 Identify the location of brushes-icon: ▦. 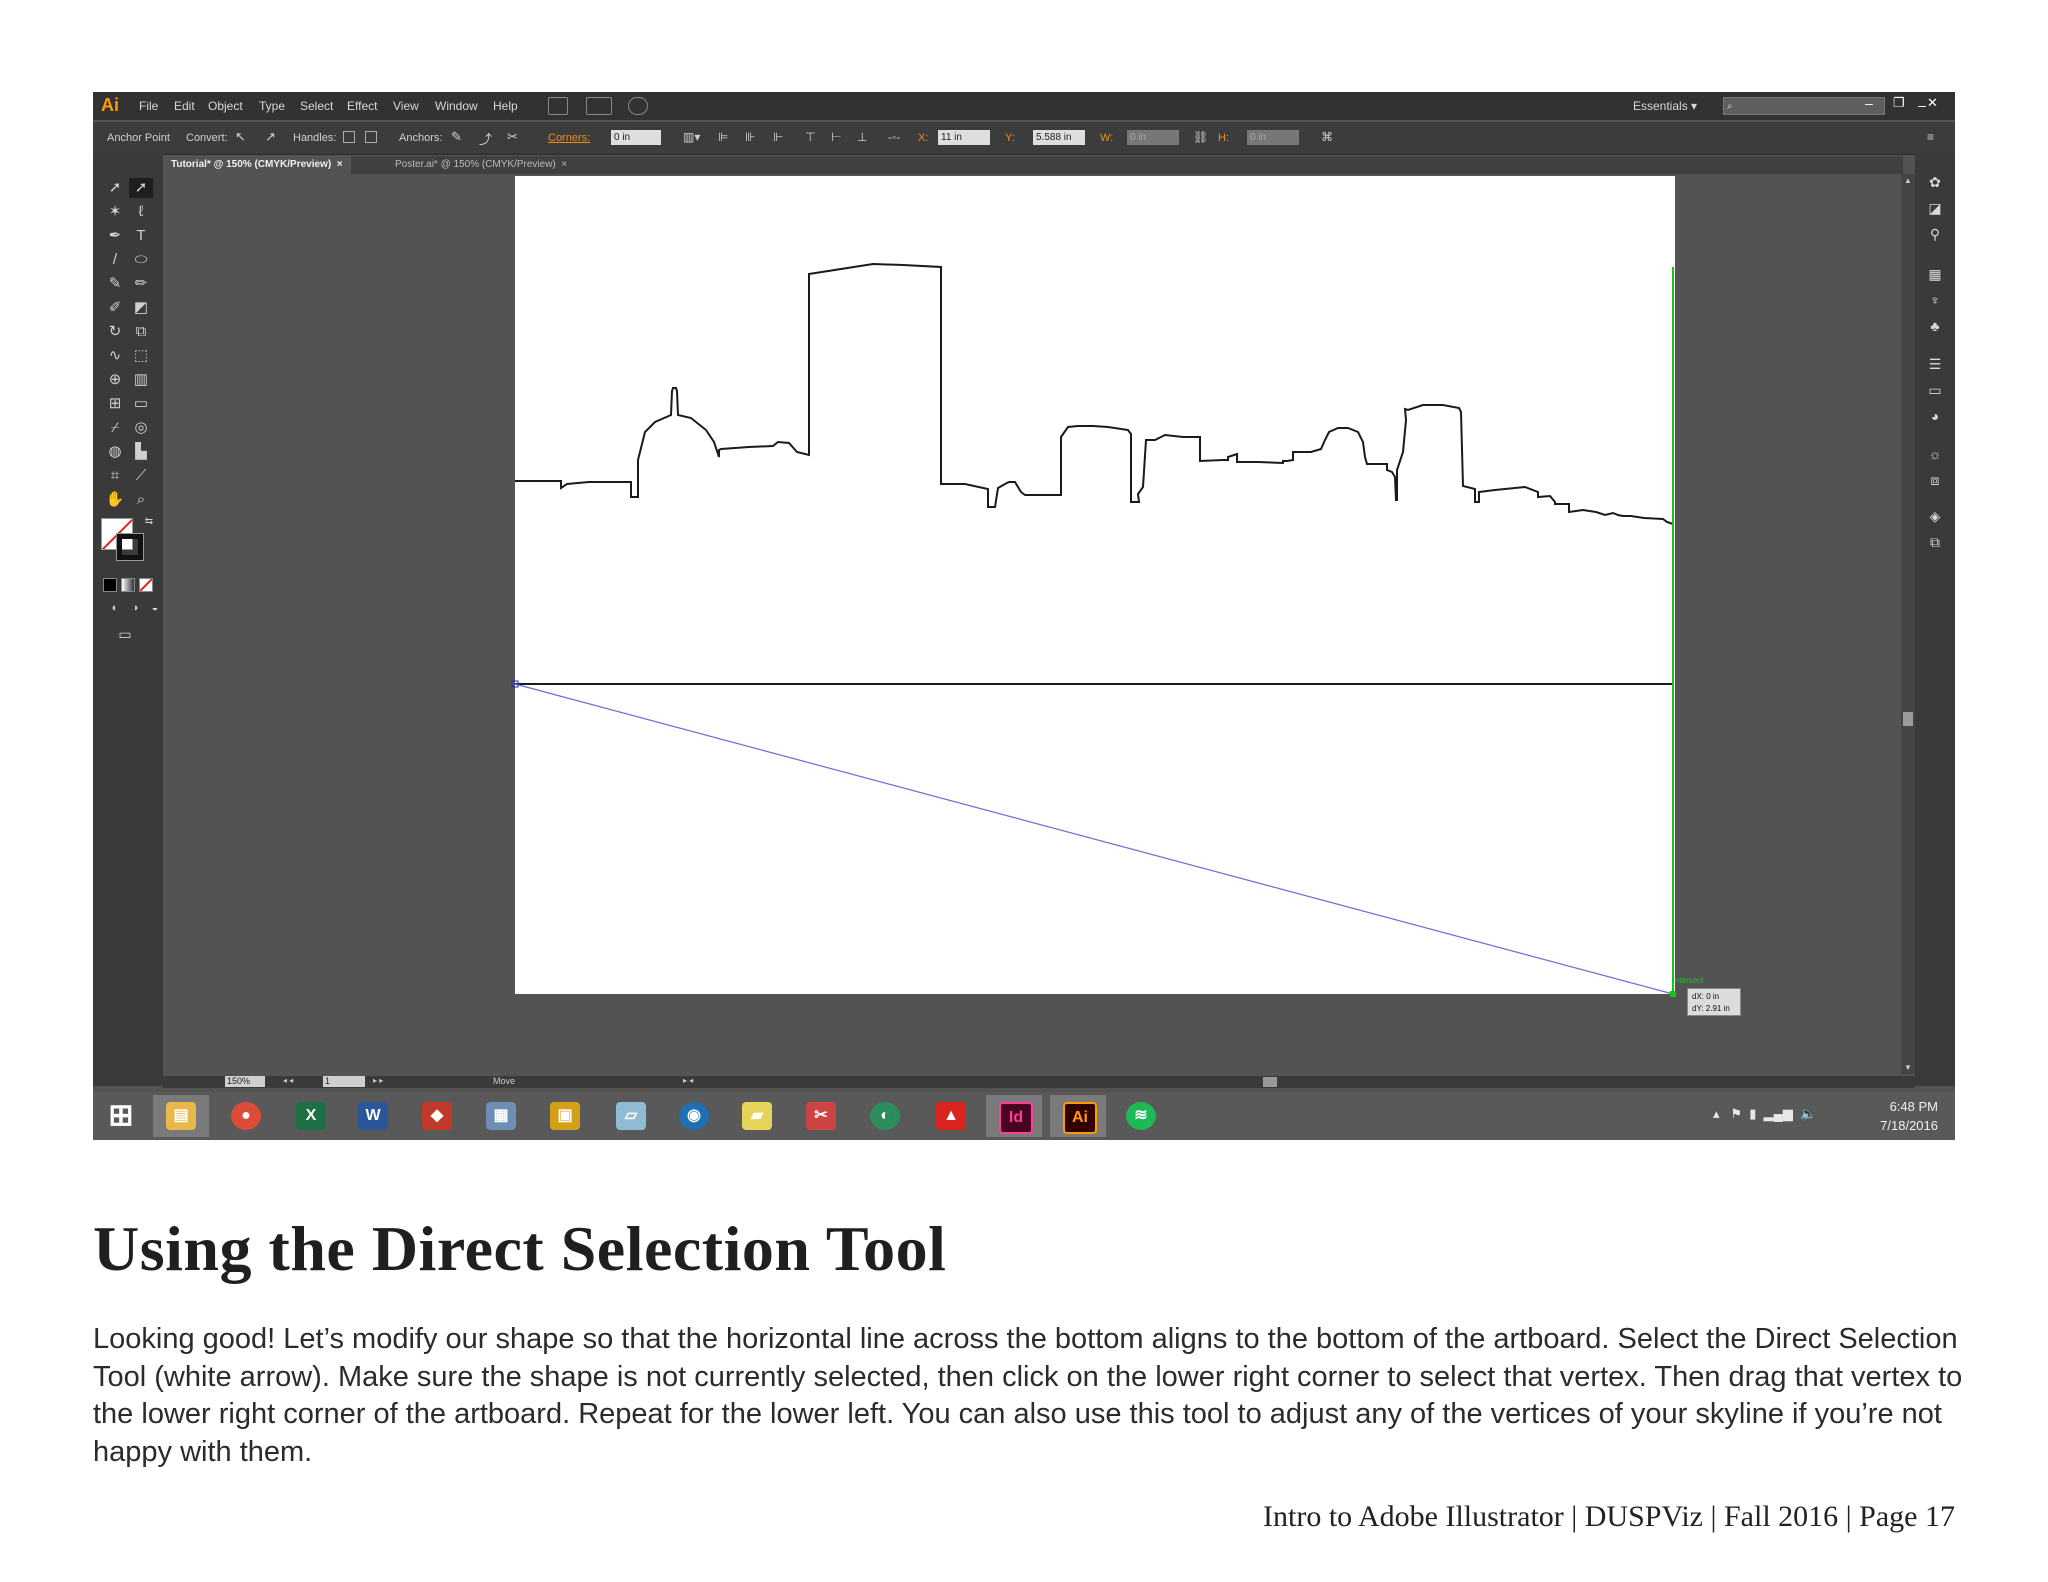
(1935, 274).